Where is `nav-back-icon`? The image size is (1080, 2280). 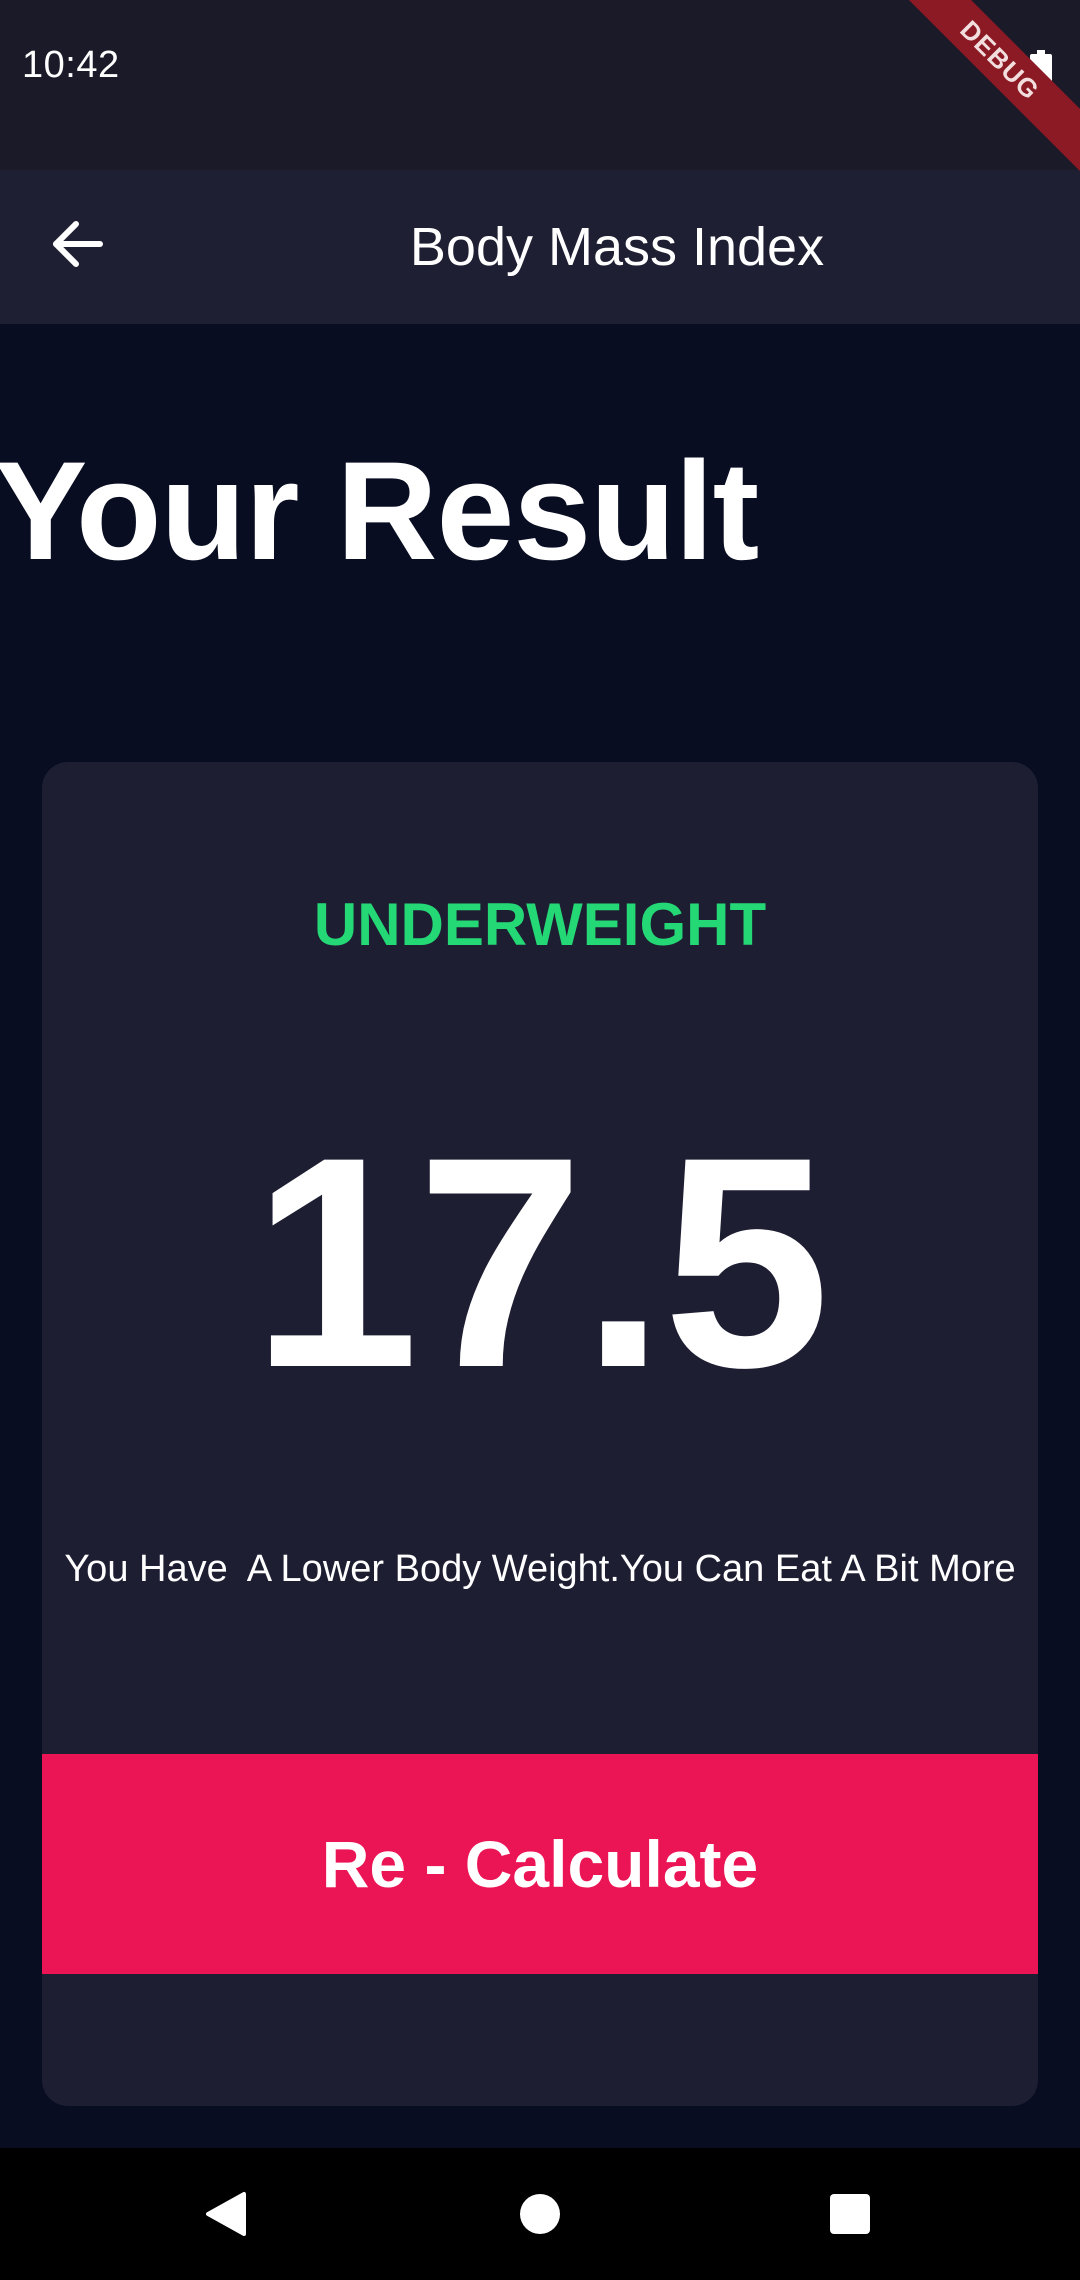 nav-back-icon is located at coordinates (226, 2214).